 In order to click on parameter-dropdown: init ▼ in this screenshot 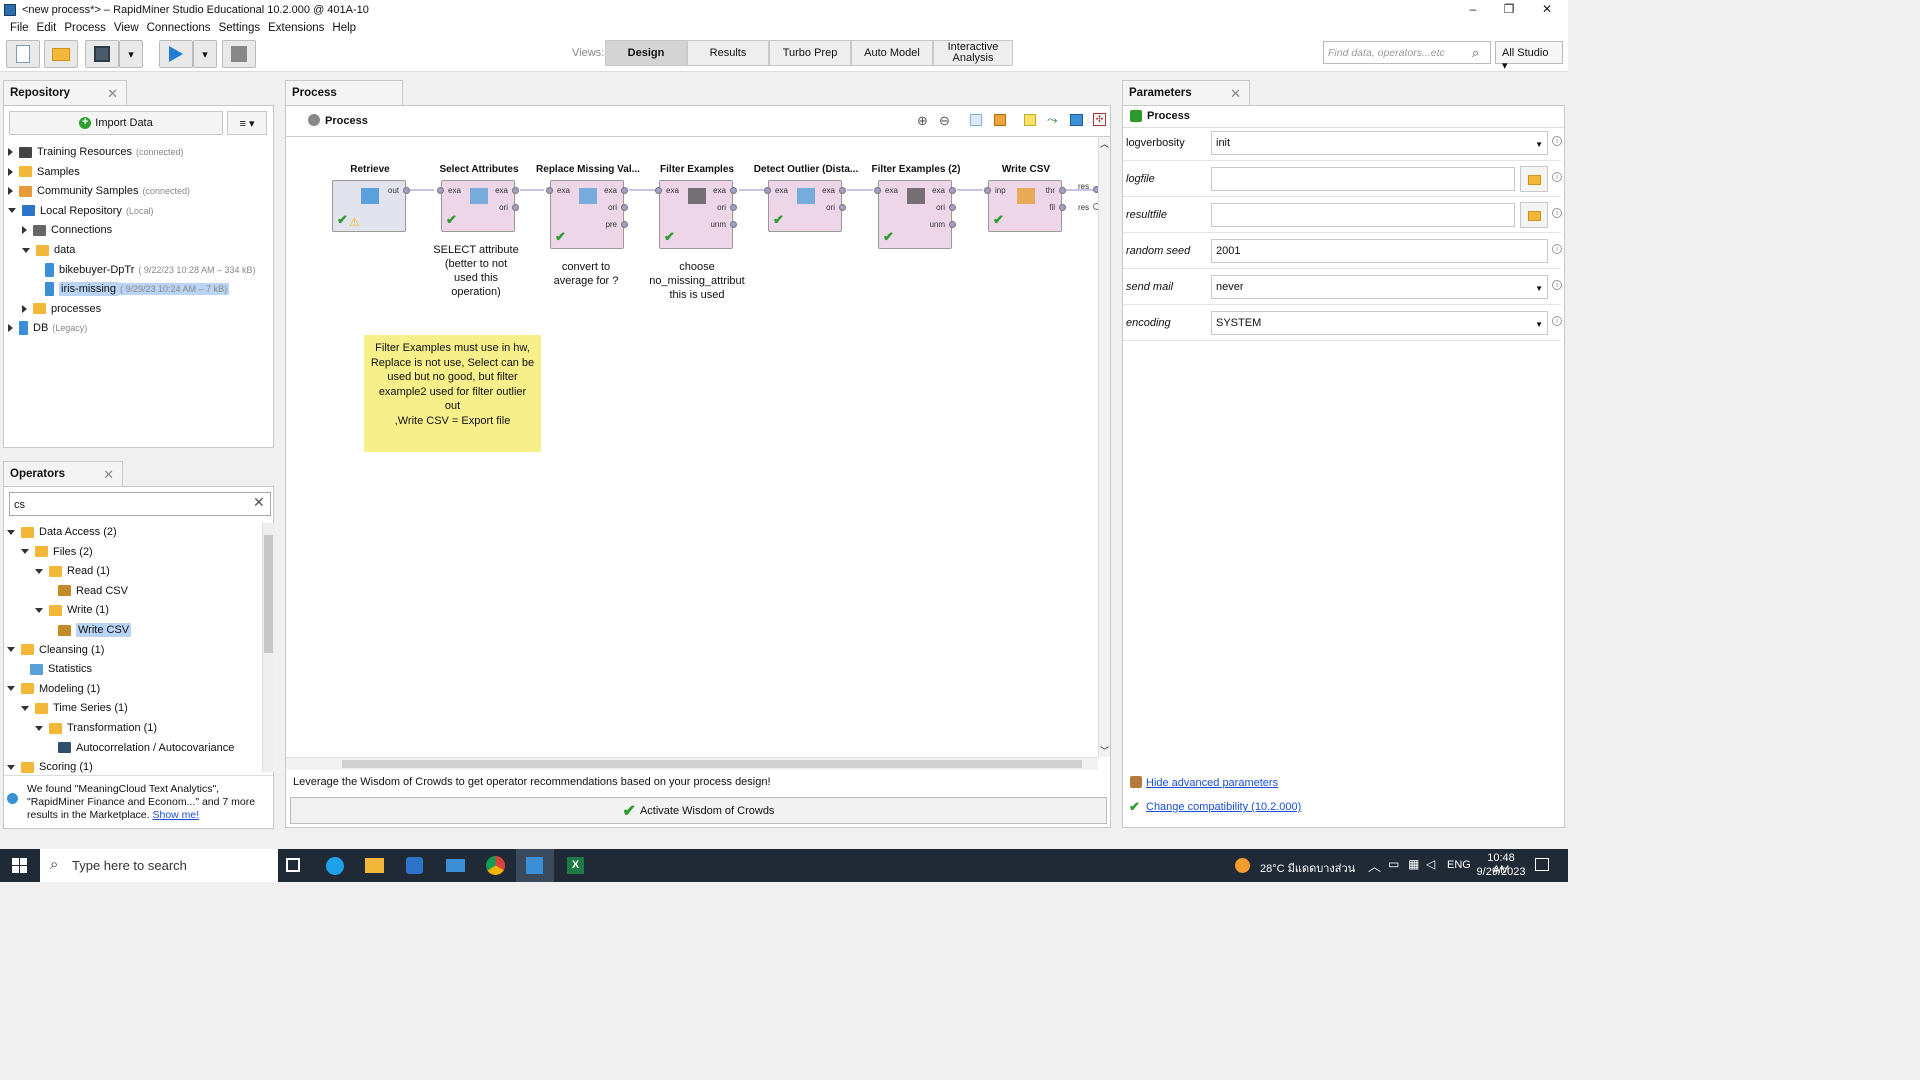, I will do `click(1379, 143)`.